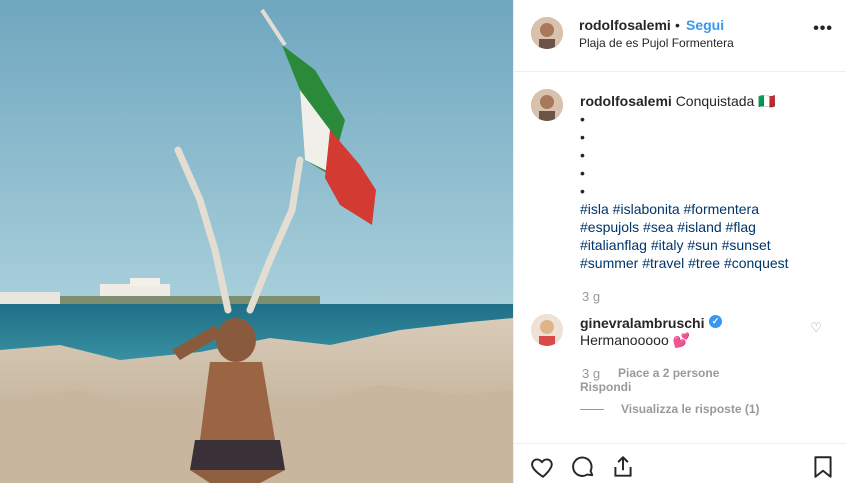 The image size is (846, 483). I want to click on caption-username: rodolfosalemi, so click(626, 101).